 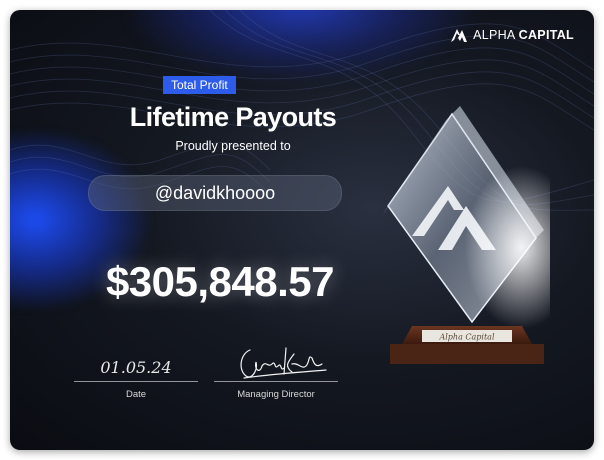 What do you see at coordinates (496, 35) in the screenshot?
I see `brand-name-light: ALPHA` at bounding box center [496, 35].